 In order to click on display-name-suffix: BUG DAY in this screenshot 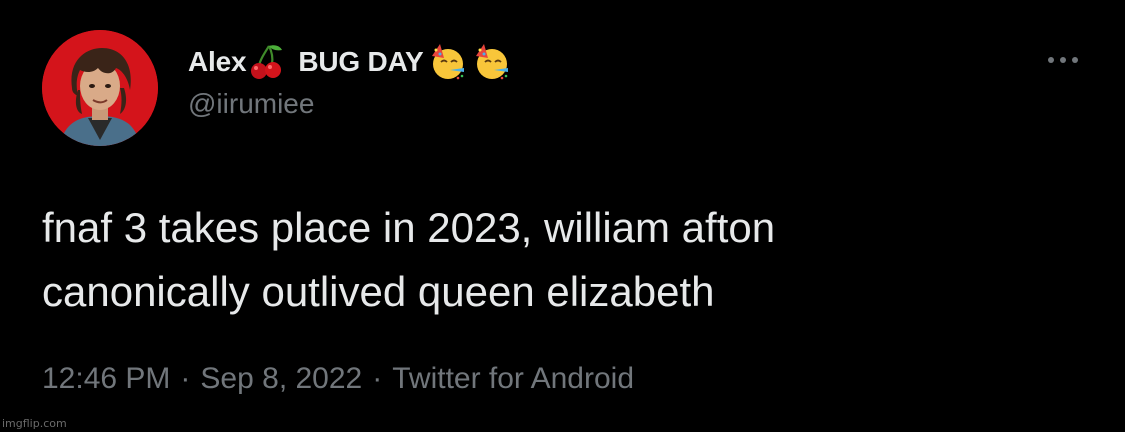, I will do `click(361, 61)`.